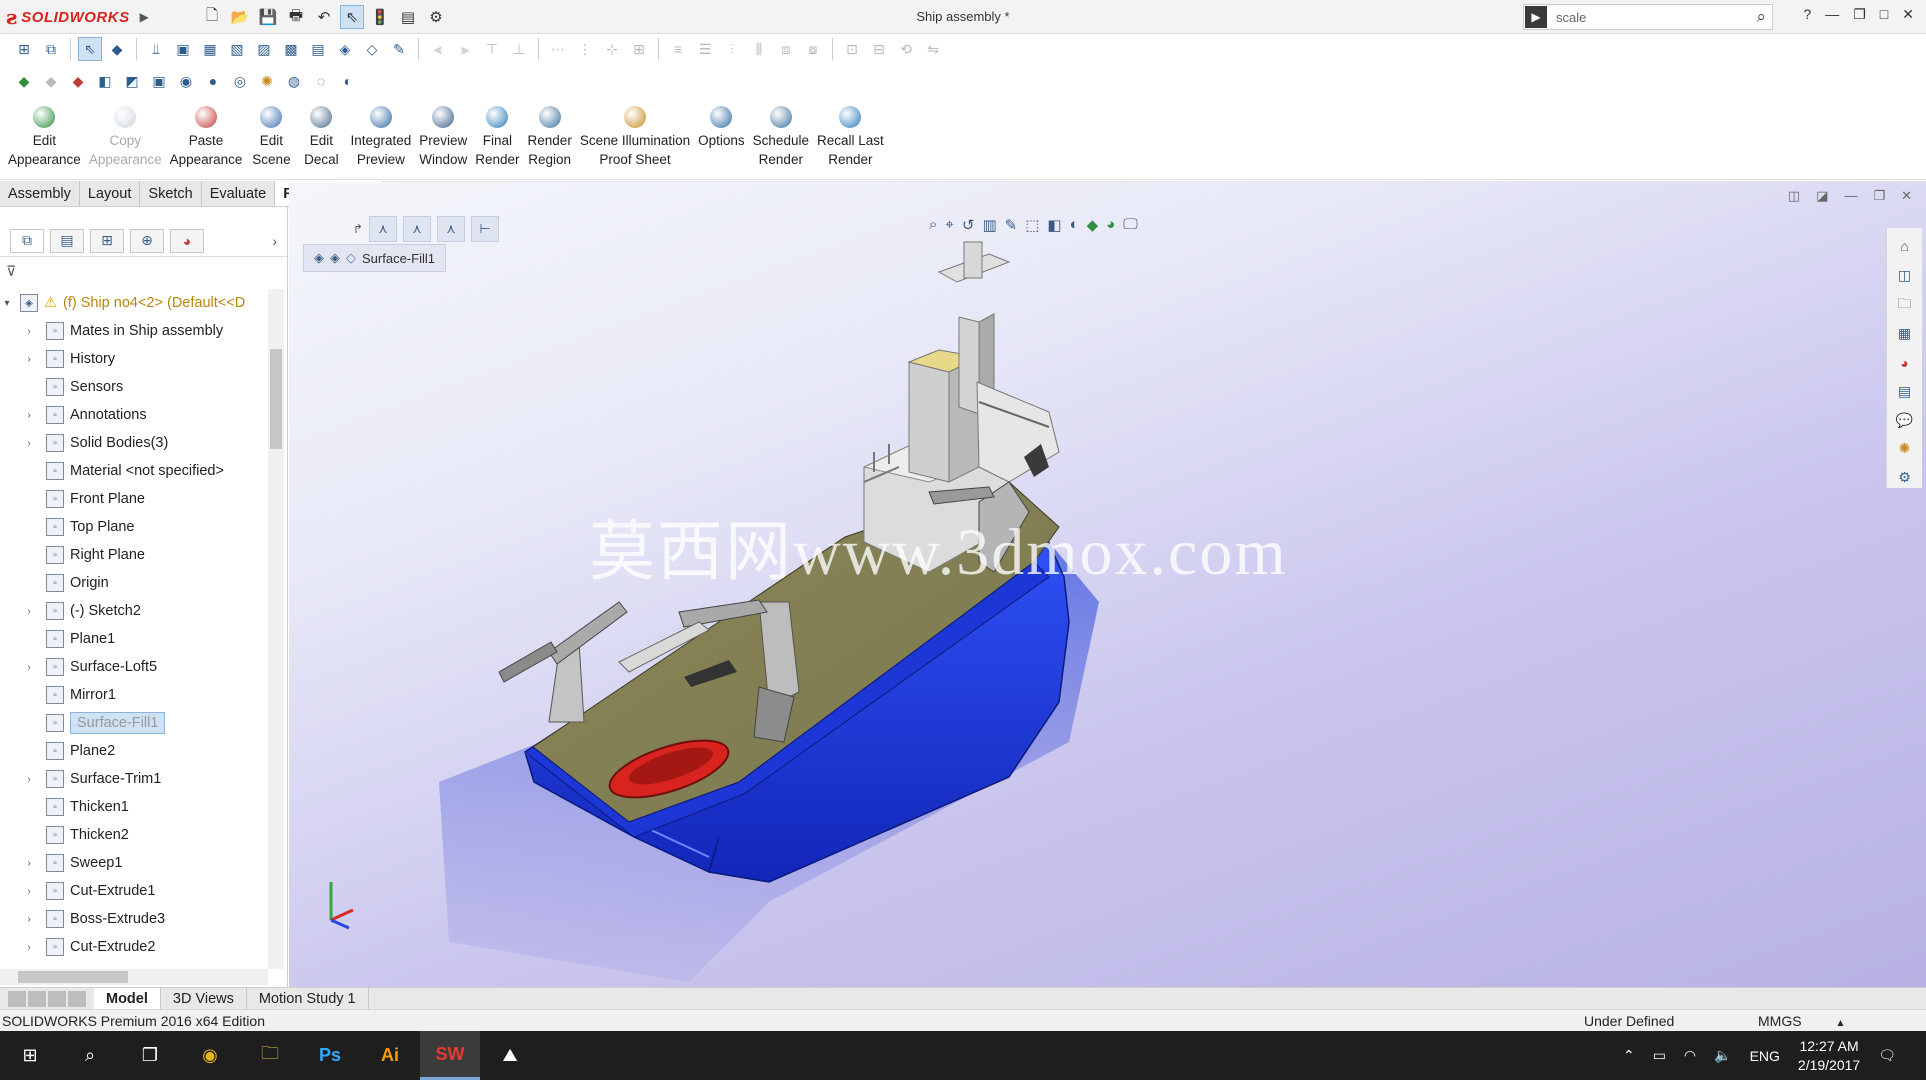 The height and width of the screenshot is (1080, 1926). Describe the element at coordinates (705, 49) in the screenshot. I see `align-middle-icon: ☰` at that location.